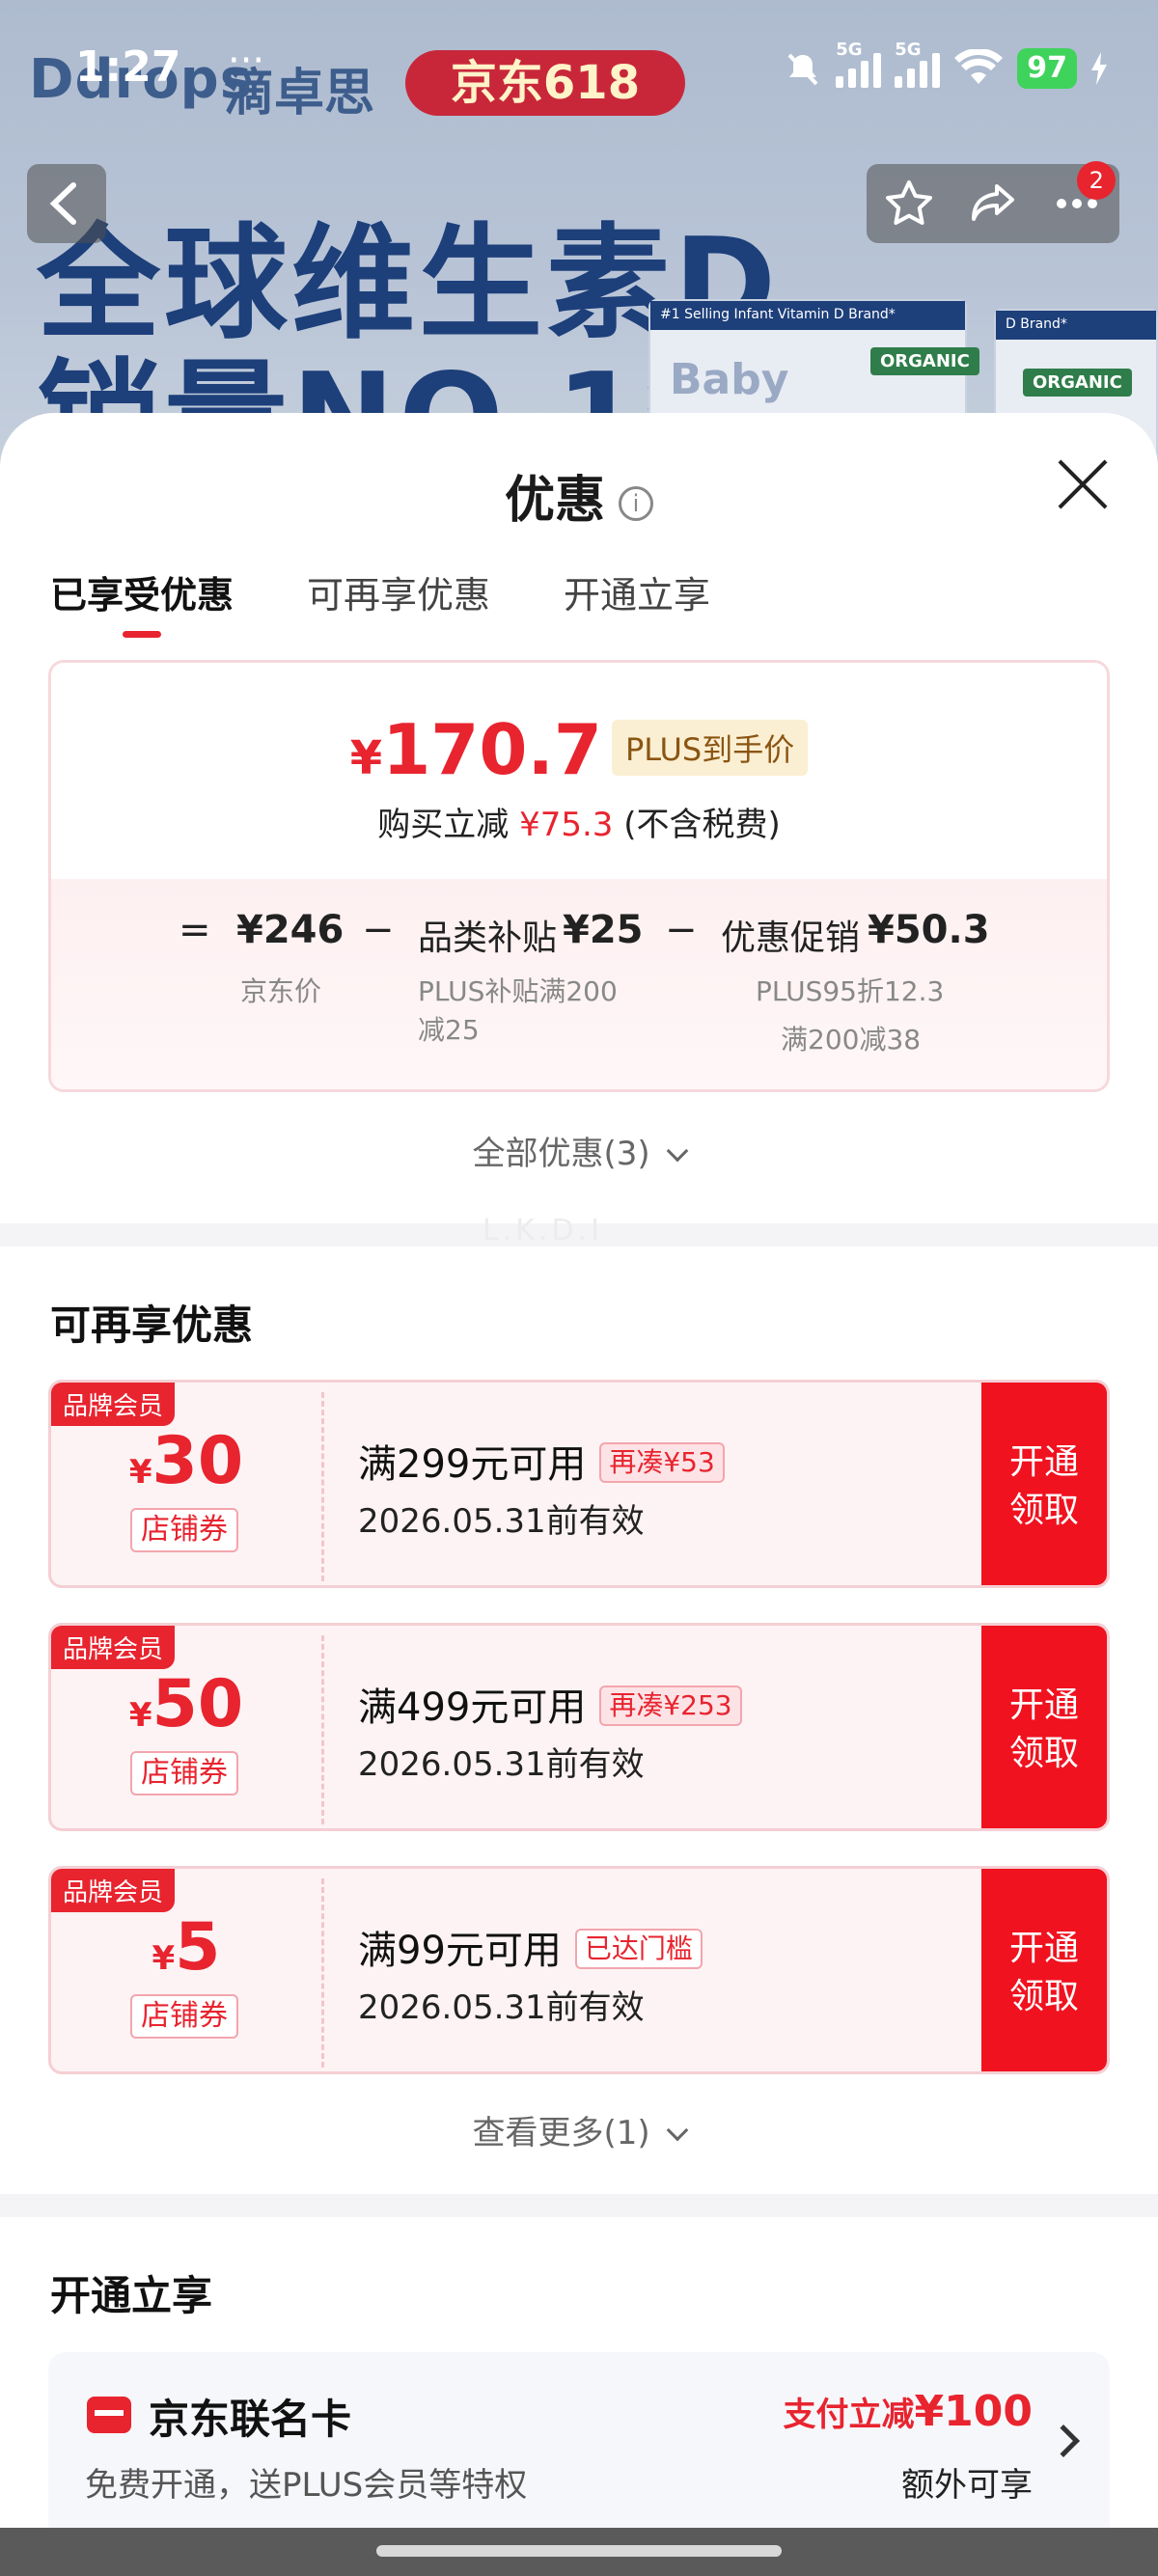  Describe the element at coordinates (729, 380) in the screenshot. I see `product-box-baby: Baby` at that location.